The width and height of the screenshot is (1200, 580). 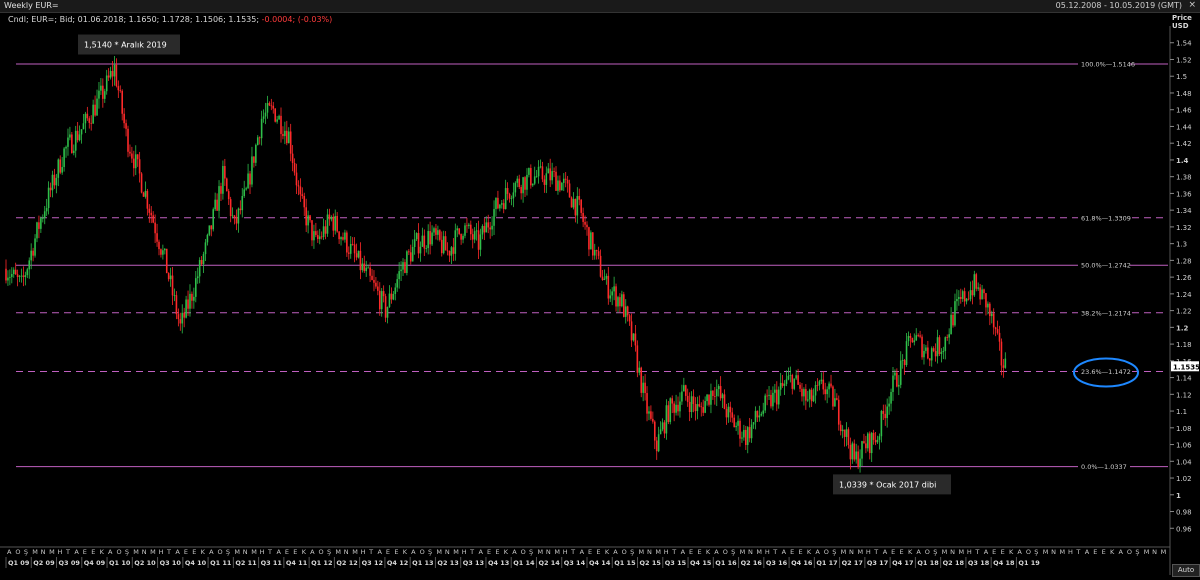 I want to click on auto-scale-button: Auto, so click(x=1186, y=570).